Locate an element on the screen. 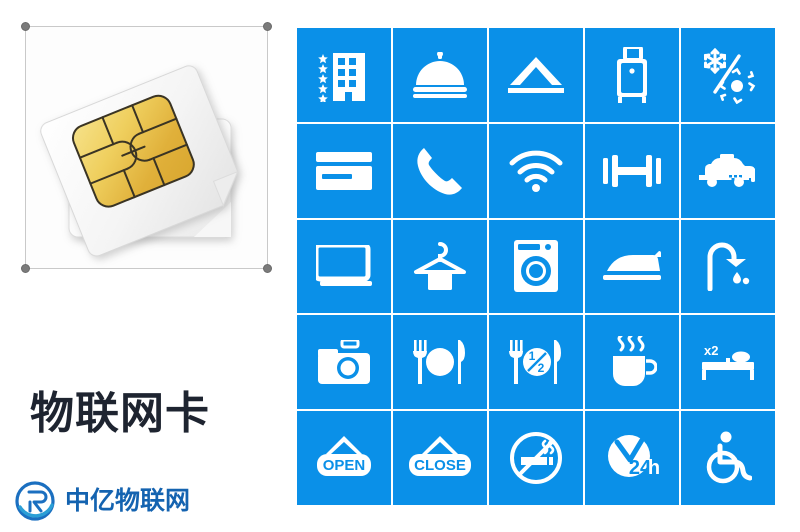  iron-icon is located at coordinates (632, 266).